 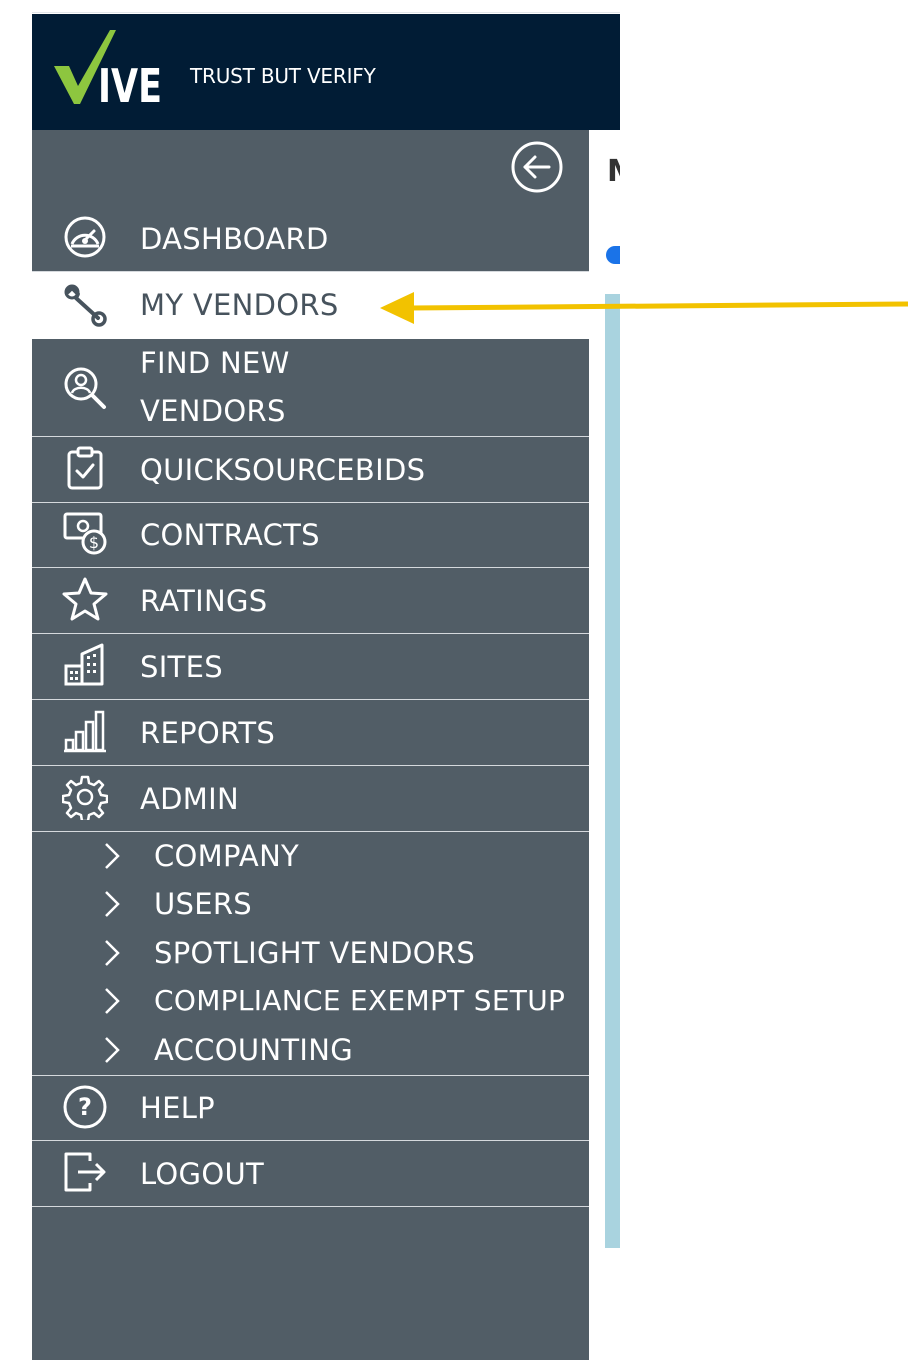 I want to click on sidebar-item-label: RATINGS, so click(x=204, y=601).